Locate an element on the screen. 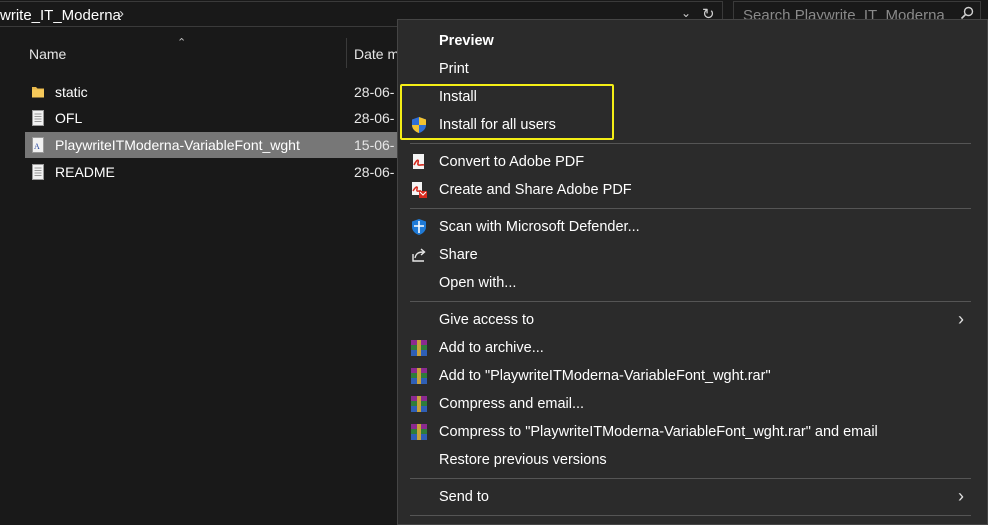 The height and width of the screenshot is (525, 988). column-header-date: Date m is located at coordinates (376, 54).